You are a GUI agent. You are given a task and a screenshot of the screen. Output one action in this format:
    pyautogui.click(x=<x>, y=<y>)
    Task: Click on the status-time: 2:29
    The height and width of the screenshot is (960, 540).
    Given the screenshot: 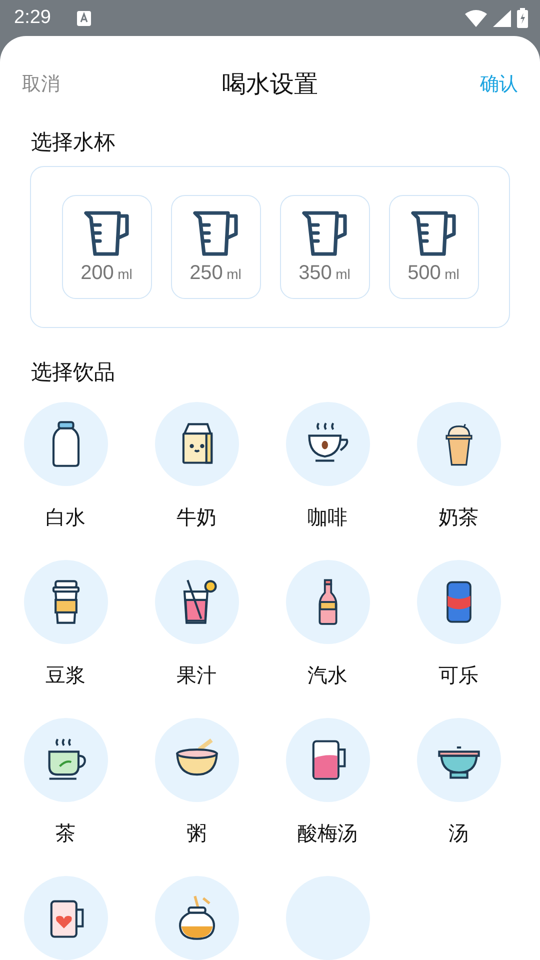 What is the action you would take?
    pyautogui.click(x=32, y=18)
    